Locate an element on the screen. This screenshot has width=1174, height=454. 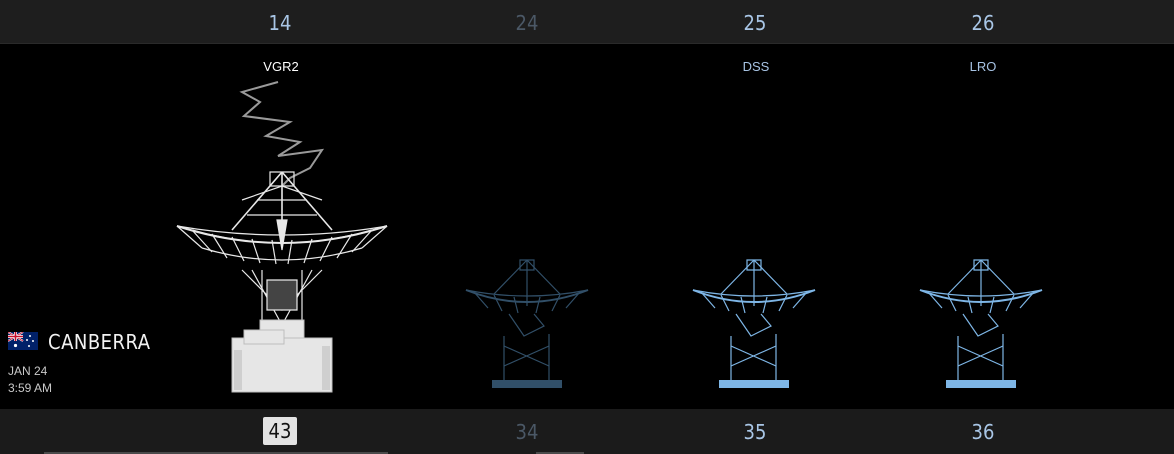
antenna-dish-24-icon is located at coordinates (527, 324).